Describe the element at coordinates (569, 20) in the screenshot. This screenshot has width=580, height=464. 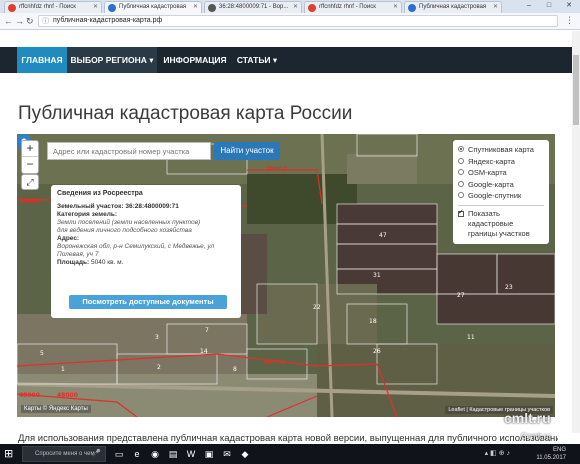
I see `browser-menu-icon: ⋮` at that location.